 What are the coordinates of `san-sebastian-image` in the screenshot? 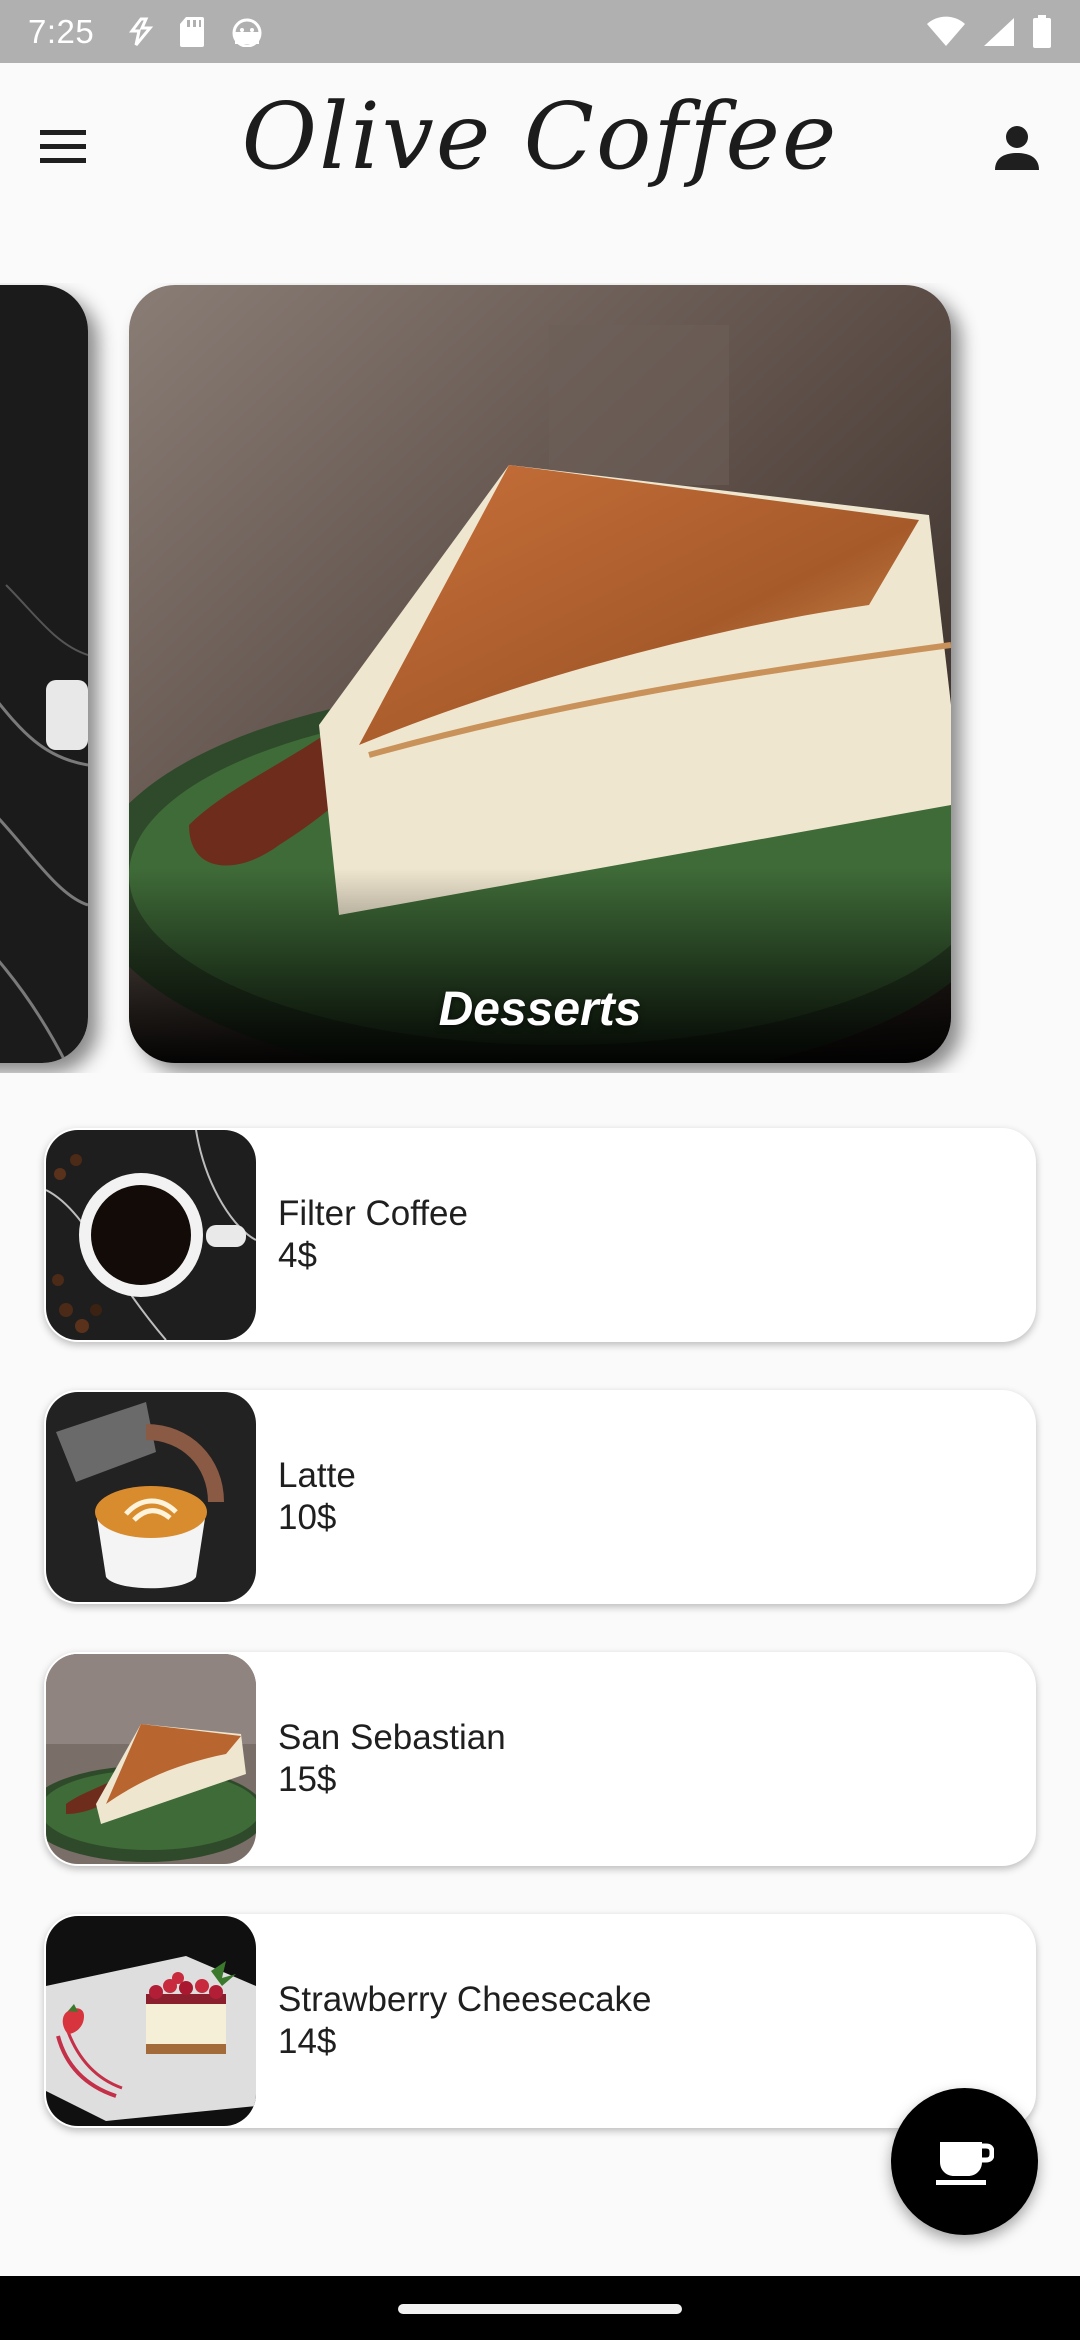 It's located at (151, 1759).